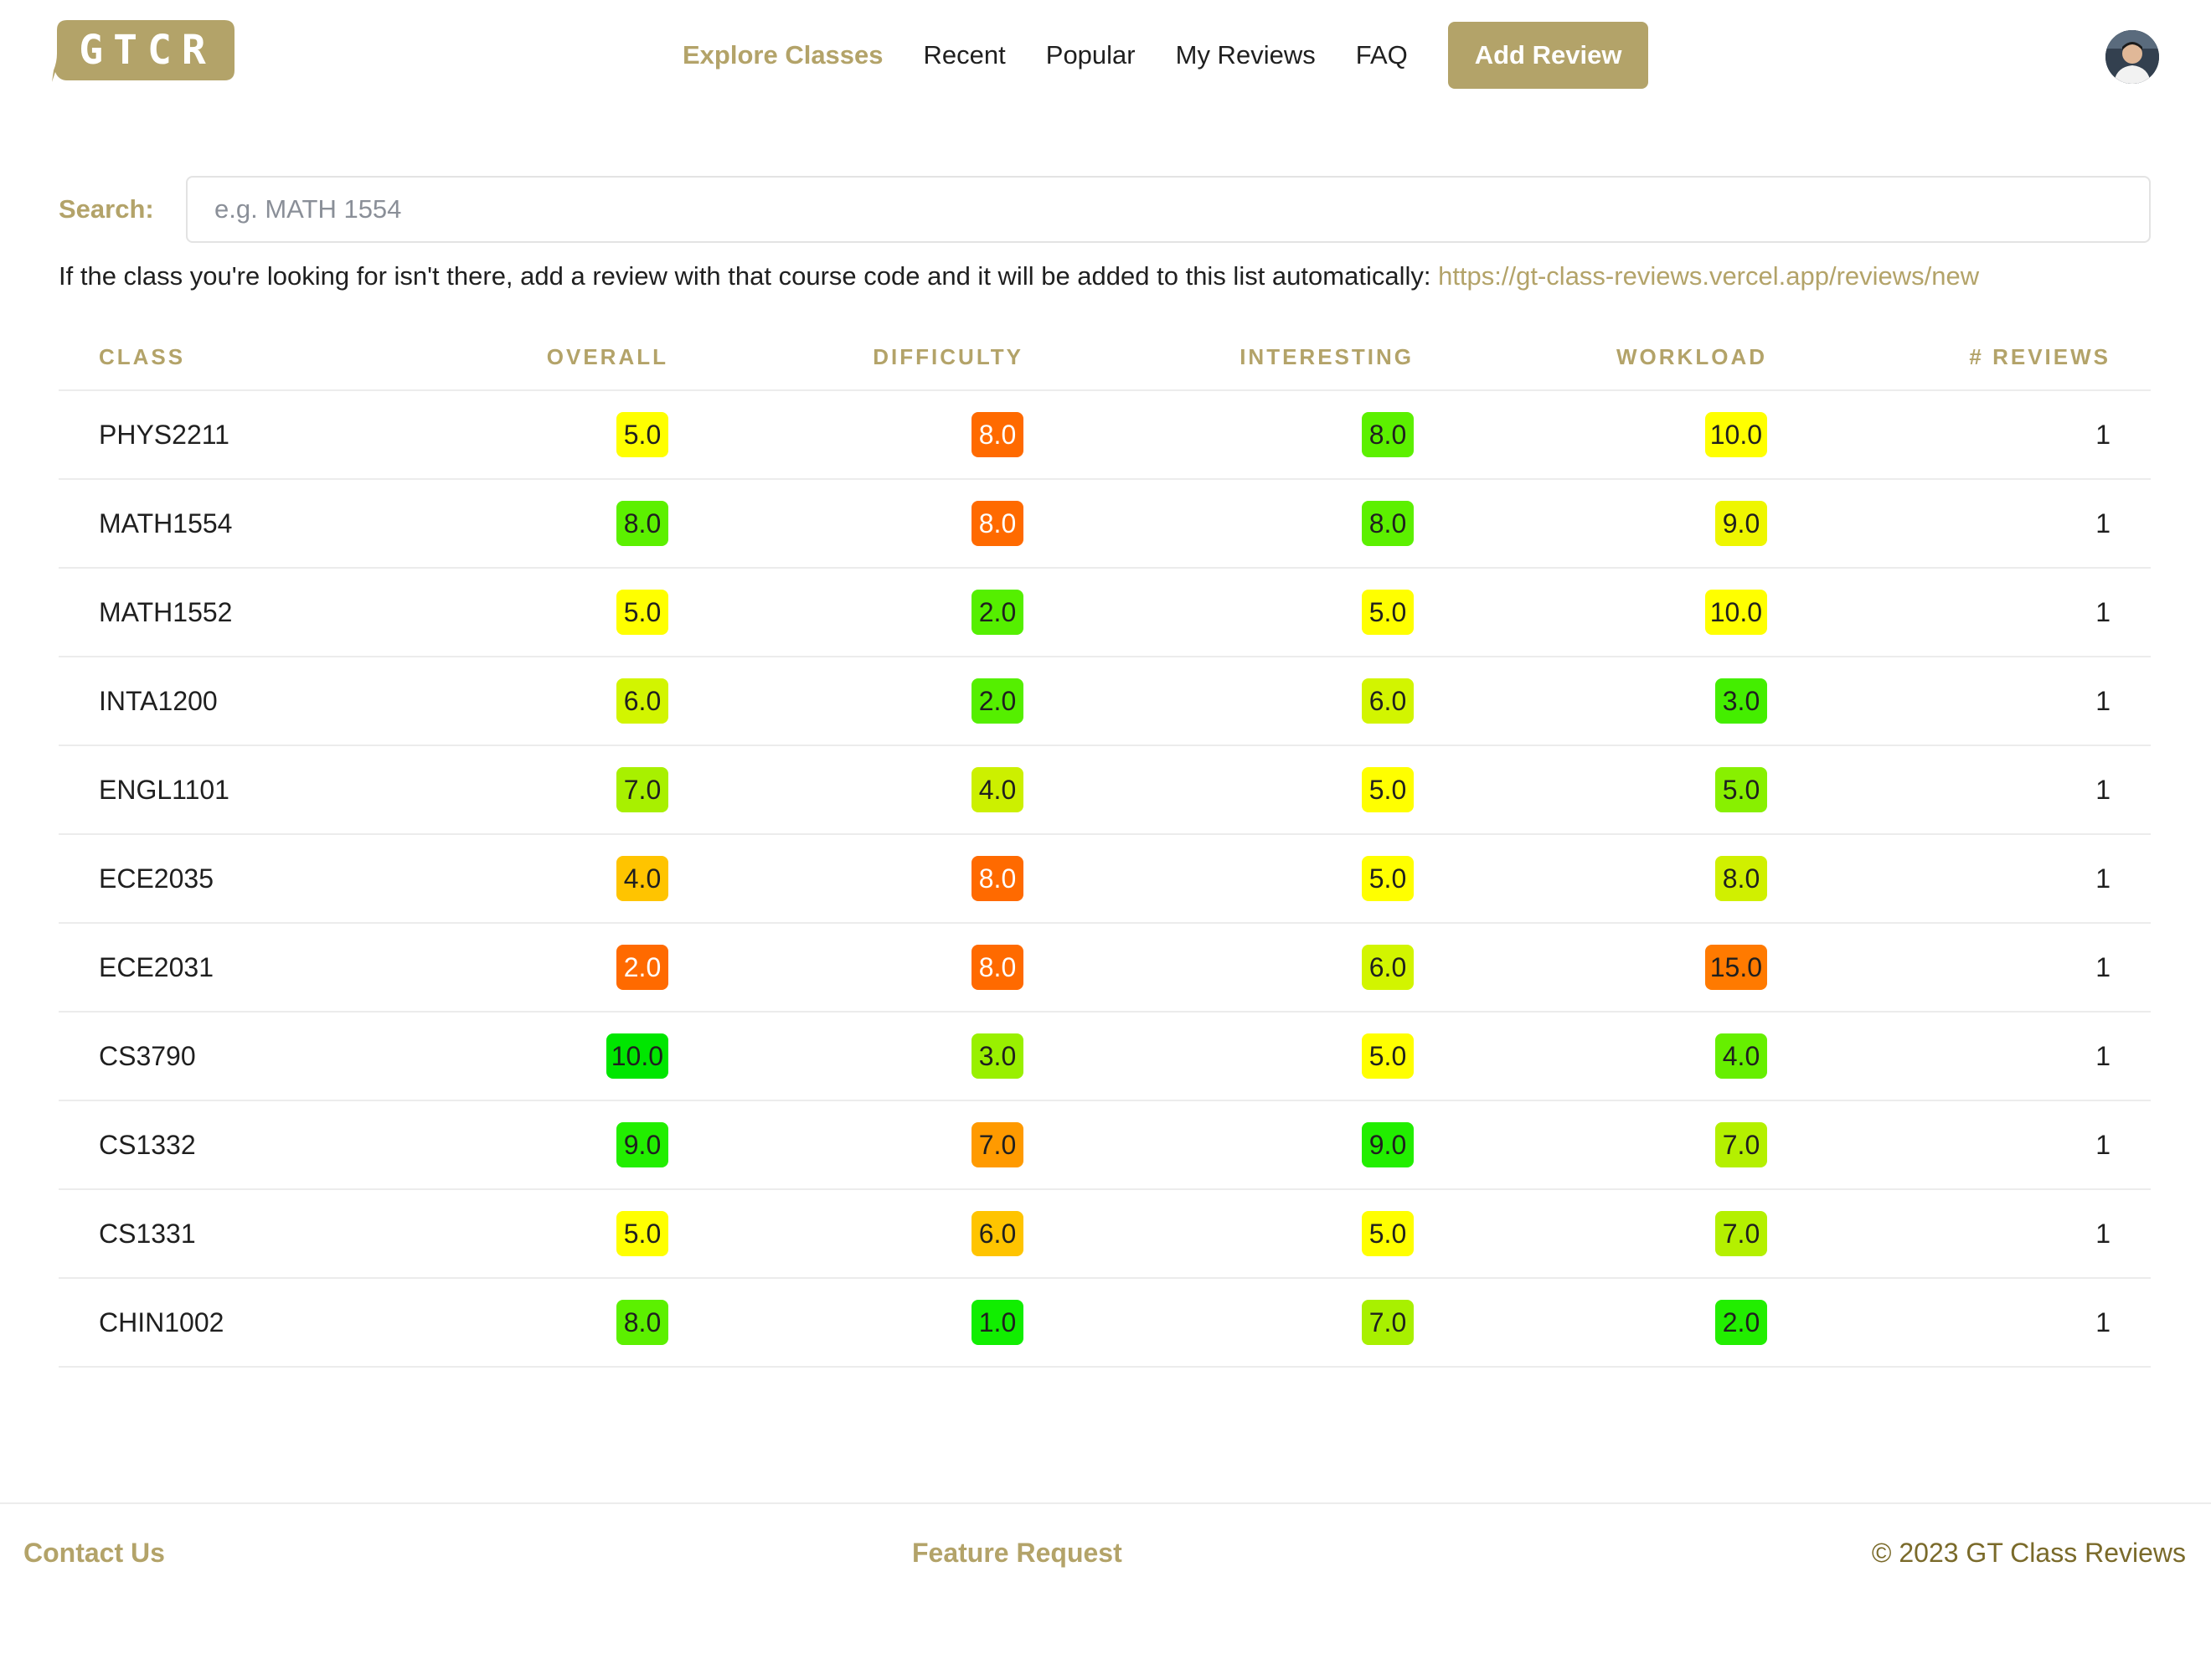 Image resolution: width=2211 pixels, height=1680 pixels. Describe the element at coordinates (783, 55) in the screenshot. I see `nav-explore-classes: Explore Classes` at that location.